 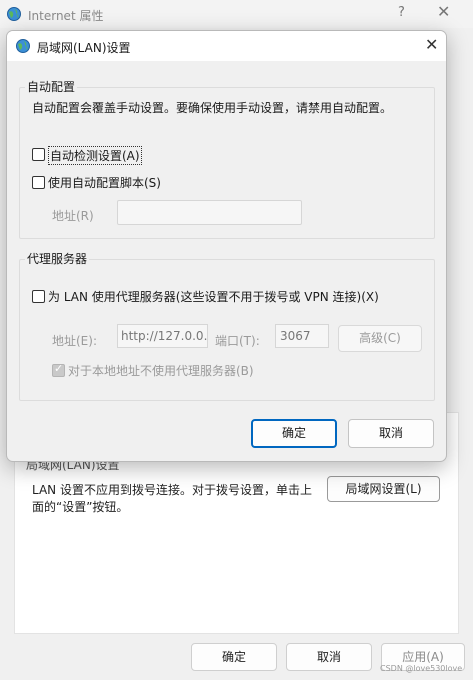 What do you see at coordinates (236, 14) in the screenshot?
I see `parent-titlebar: Internet 属性 ? ✕` at bounding box center [236, 14].